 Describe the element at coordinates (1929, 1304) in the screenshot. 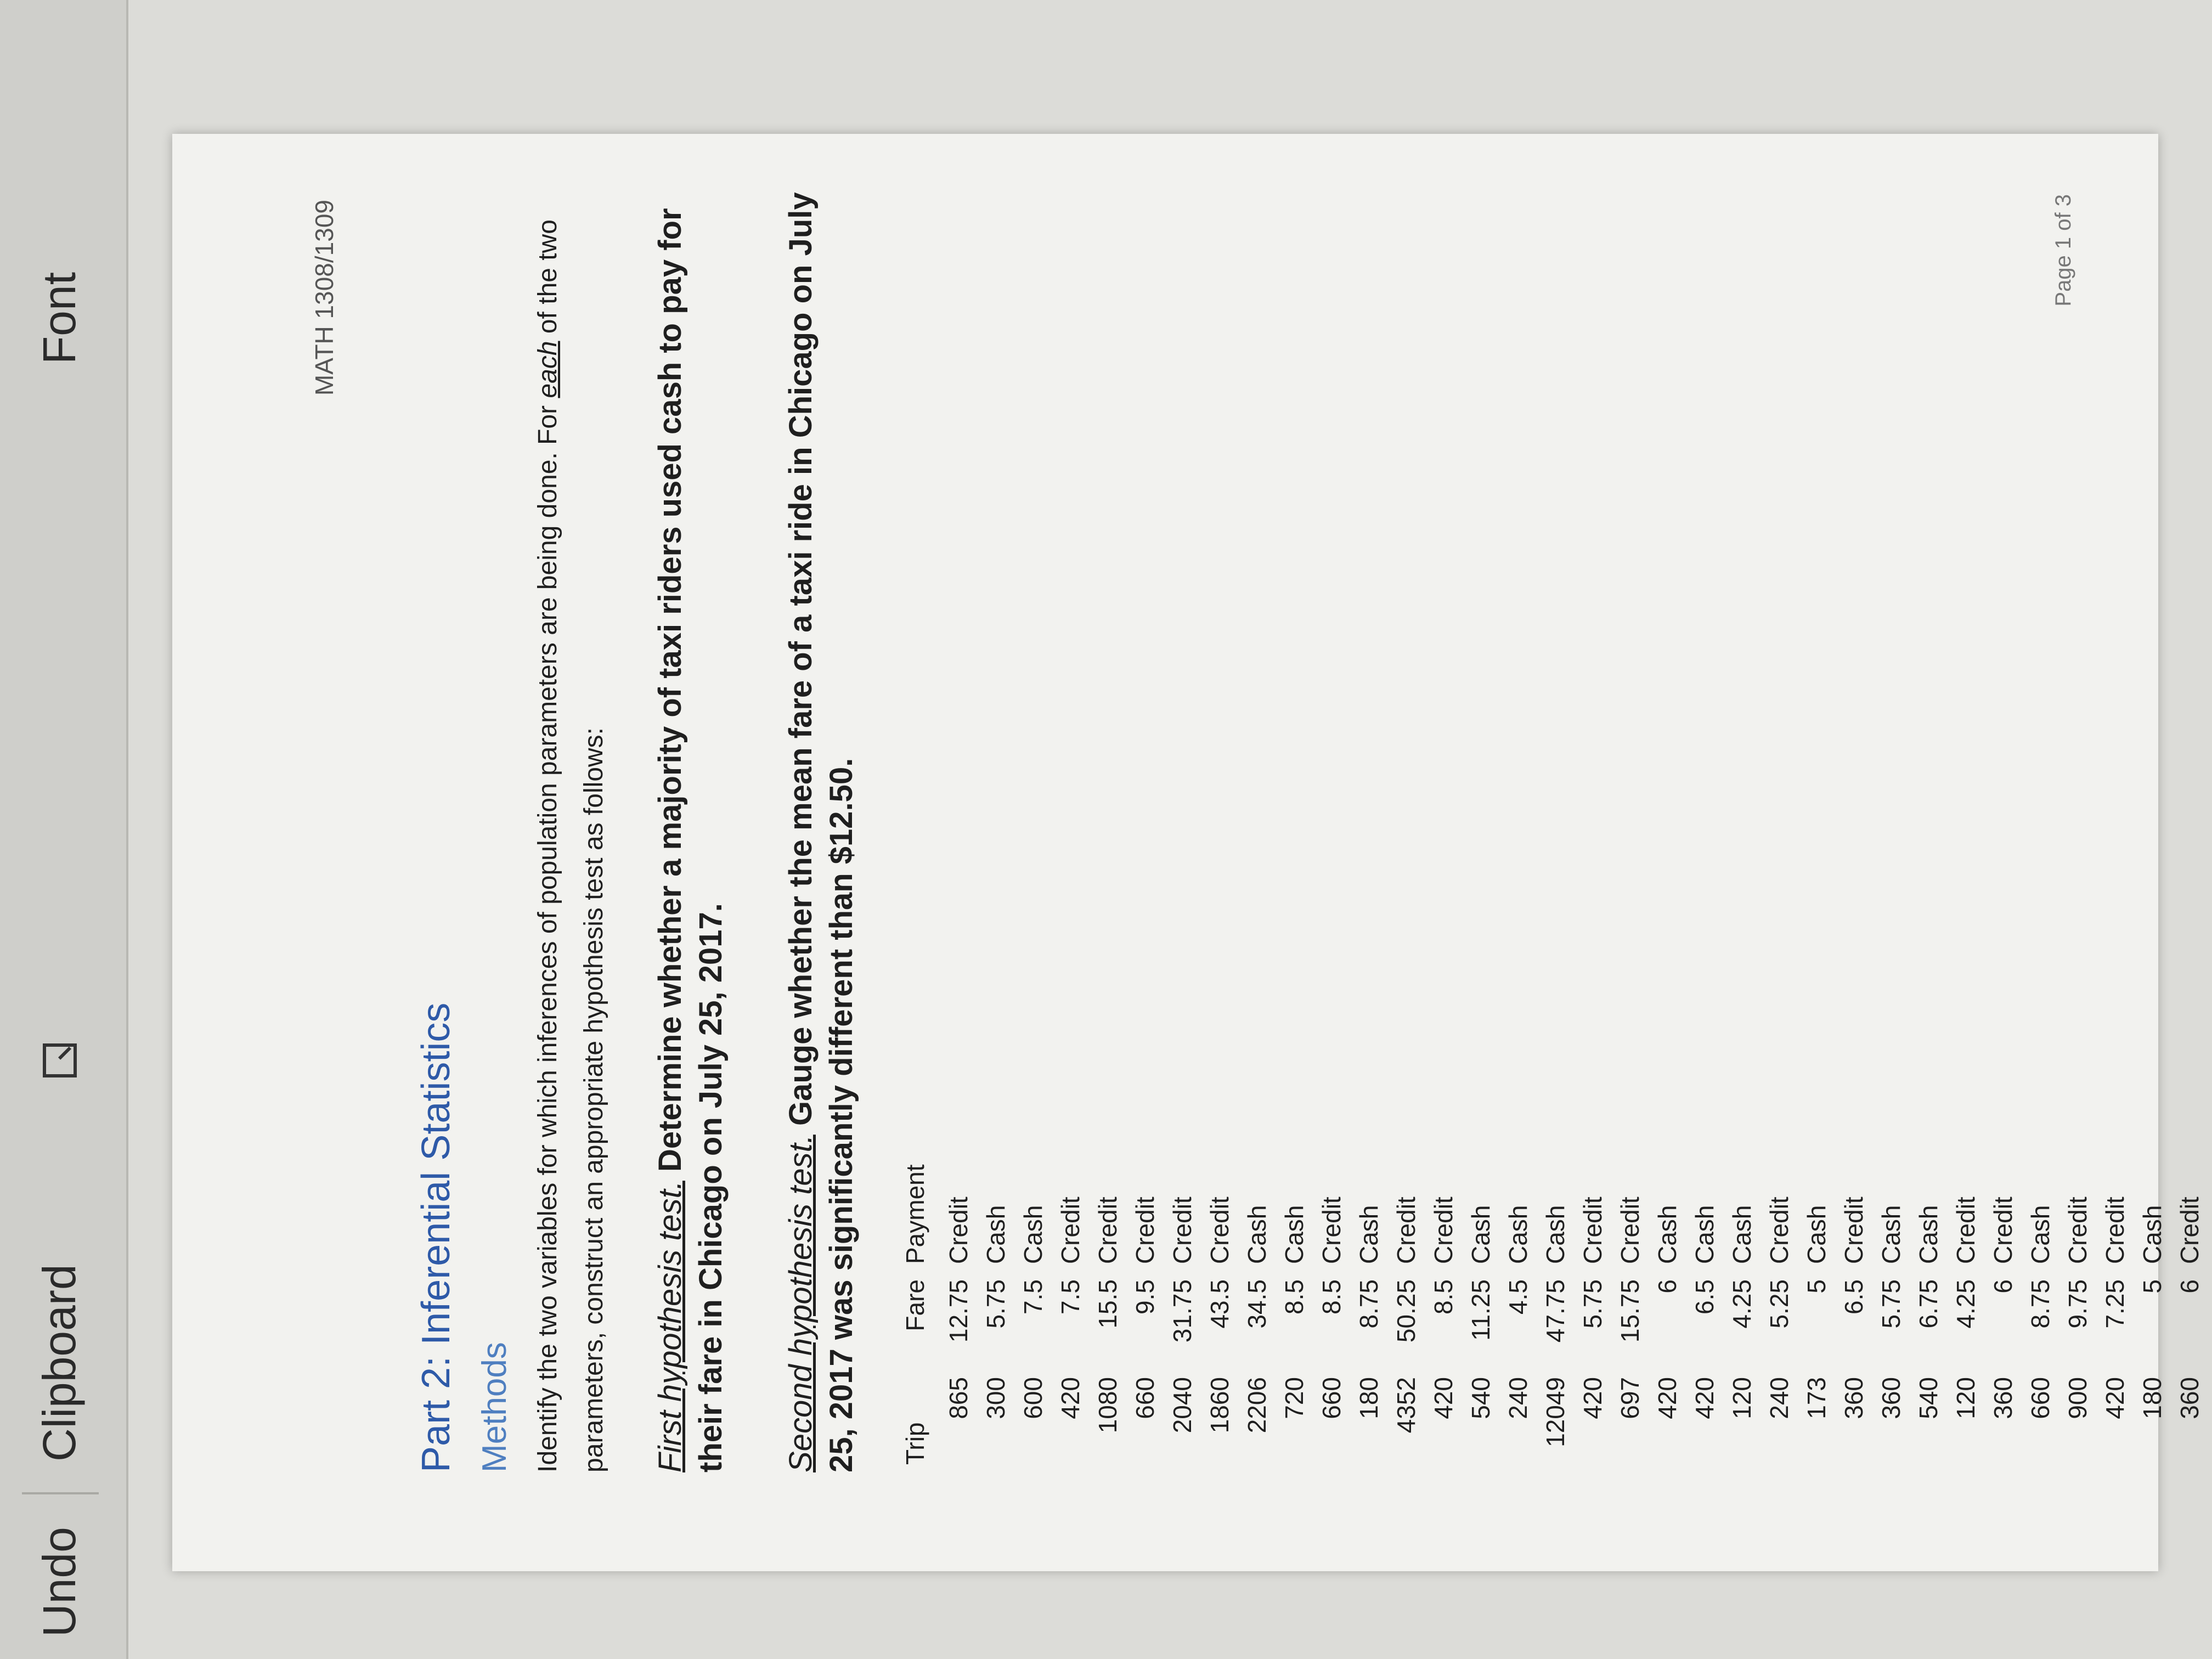

I see `fare-cell: 6.75` at that location.